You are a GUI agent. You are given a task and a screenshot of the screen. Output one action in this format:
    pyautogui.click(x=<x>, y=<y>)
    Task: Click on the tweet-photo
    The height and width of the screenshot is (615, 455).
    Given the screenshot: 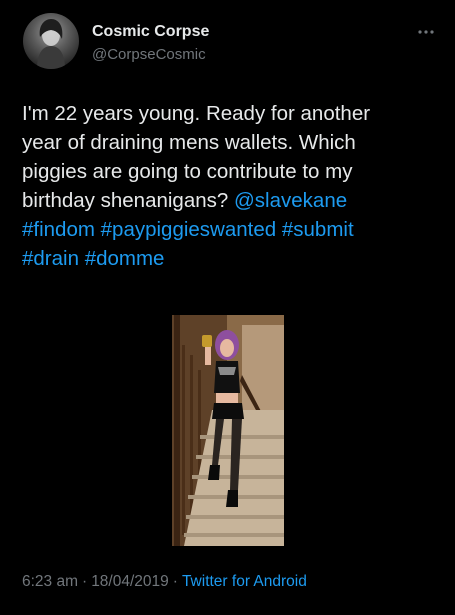 What is the action you would take?
    pyautogui.click(x=228, y=430)
    